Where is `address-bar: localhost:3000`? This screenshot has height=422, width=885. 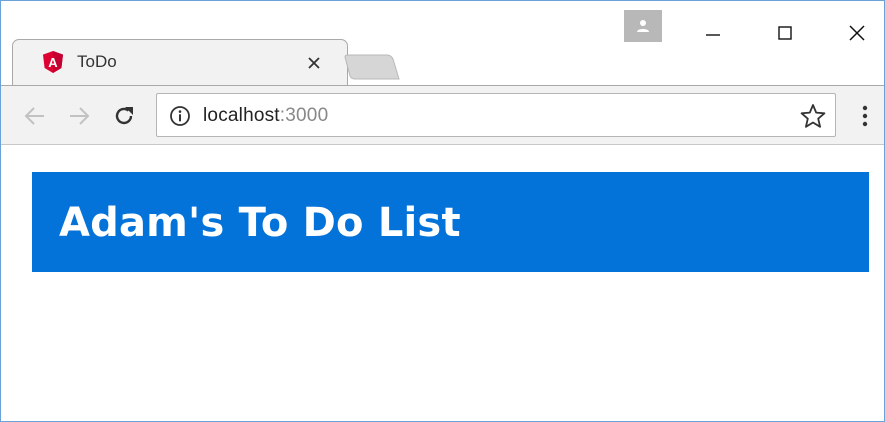
address-bar: localhost:3000 is located at coordinates (496, 115).